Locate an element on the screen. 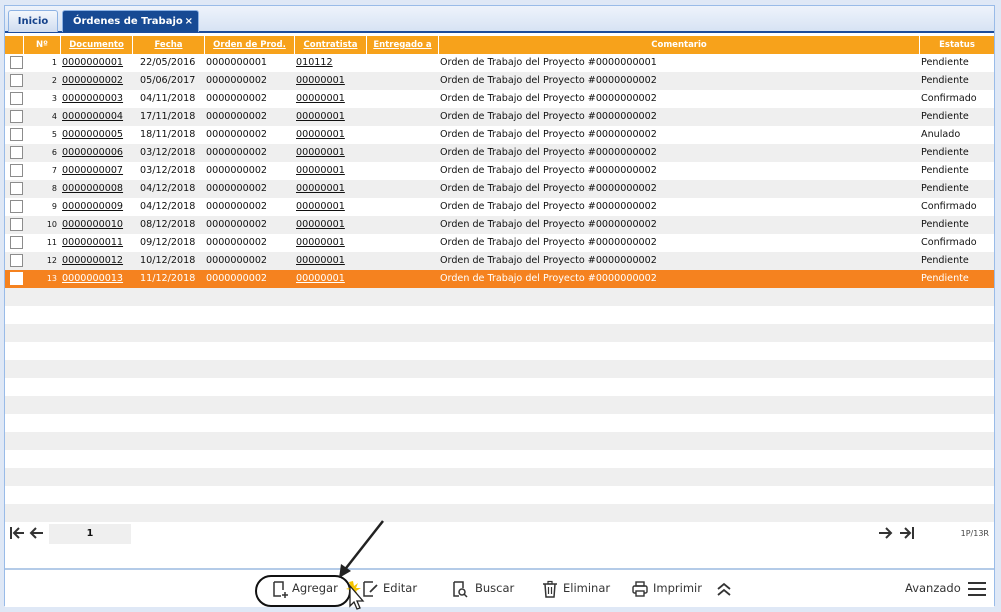 The image size is (1001, 612). header-contratista: Contratista is located at coordinates (331, 45).